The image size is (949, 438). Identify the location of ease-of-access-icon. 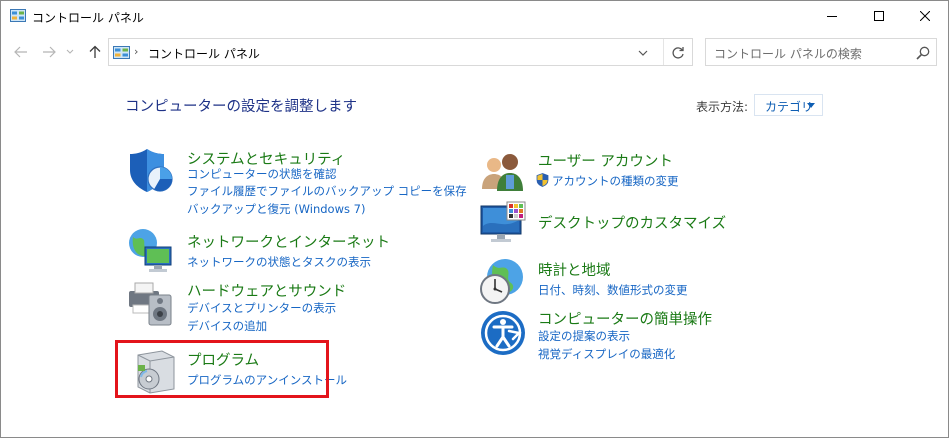
(503, 333).